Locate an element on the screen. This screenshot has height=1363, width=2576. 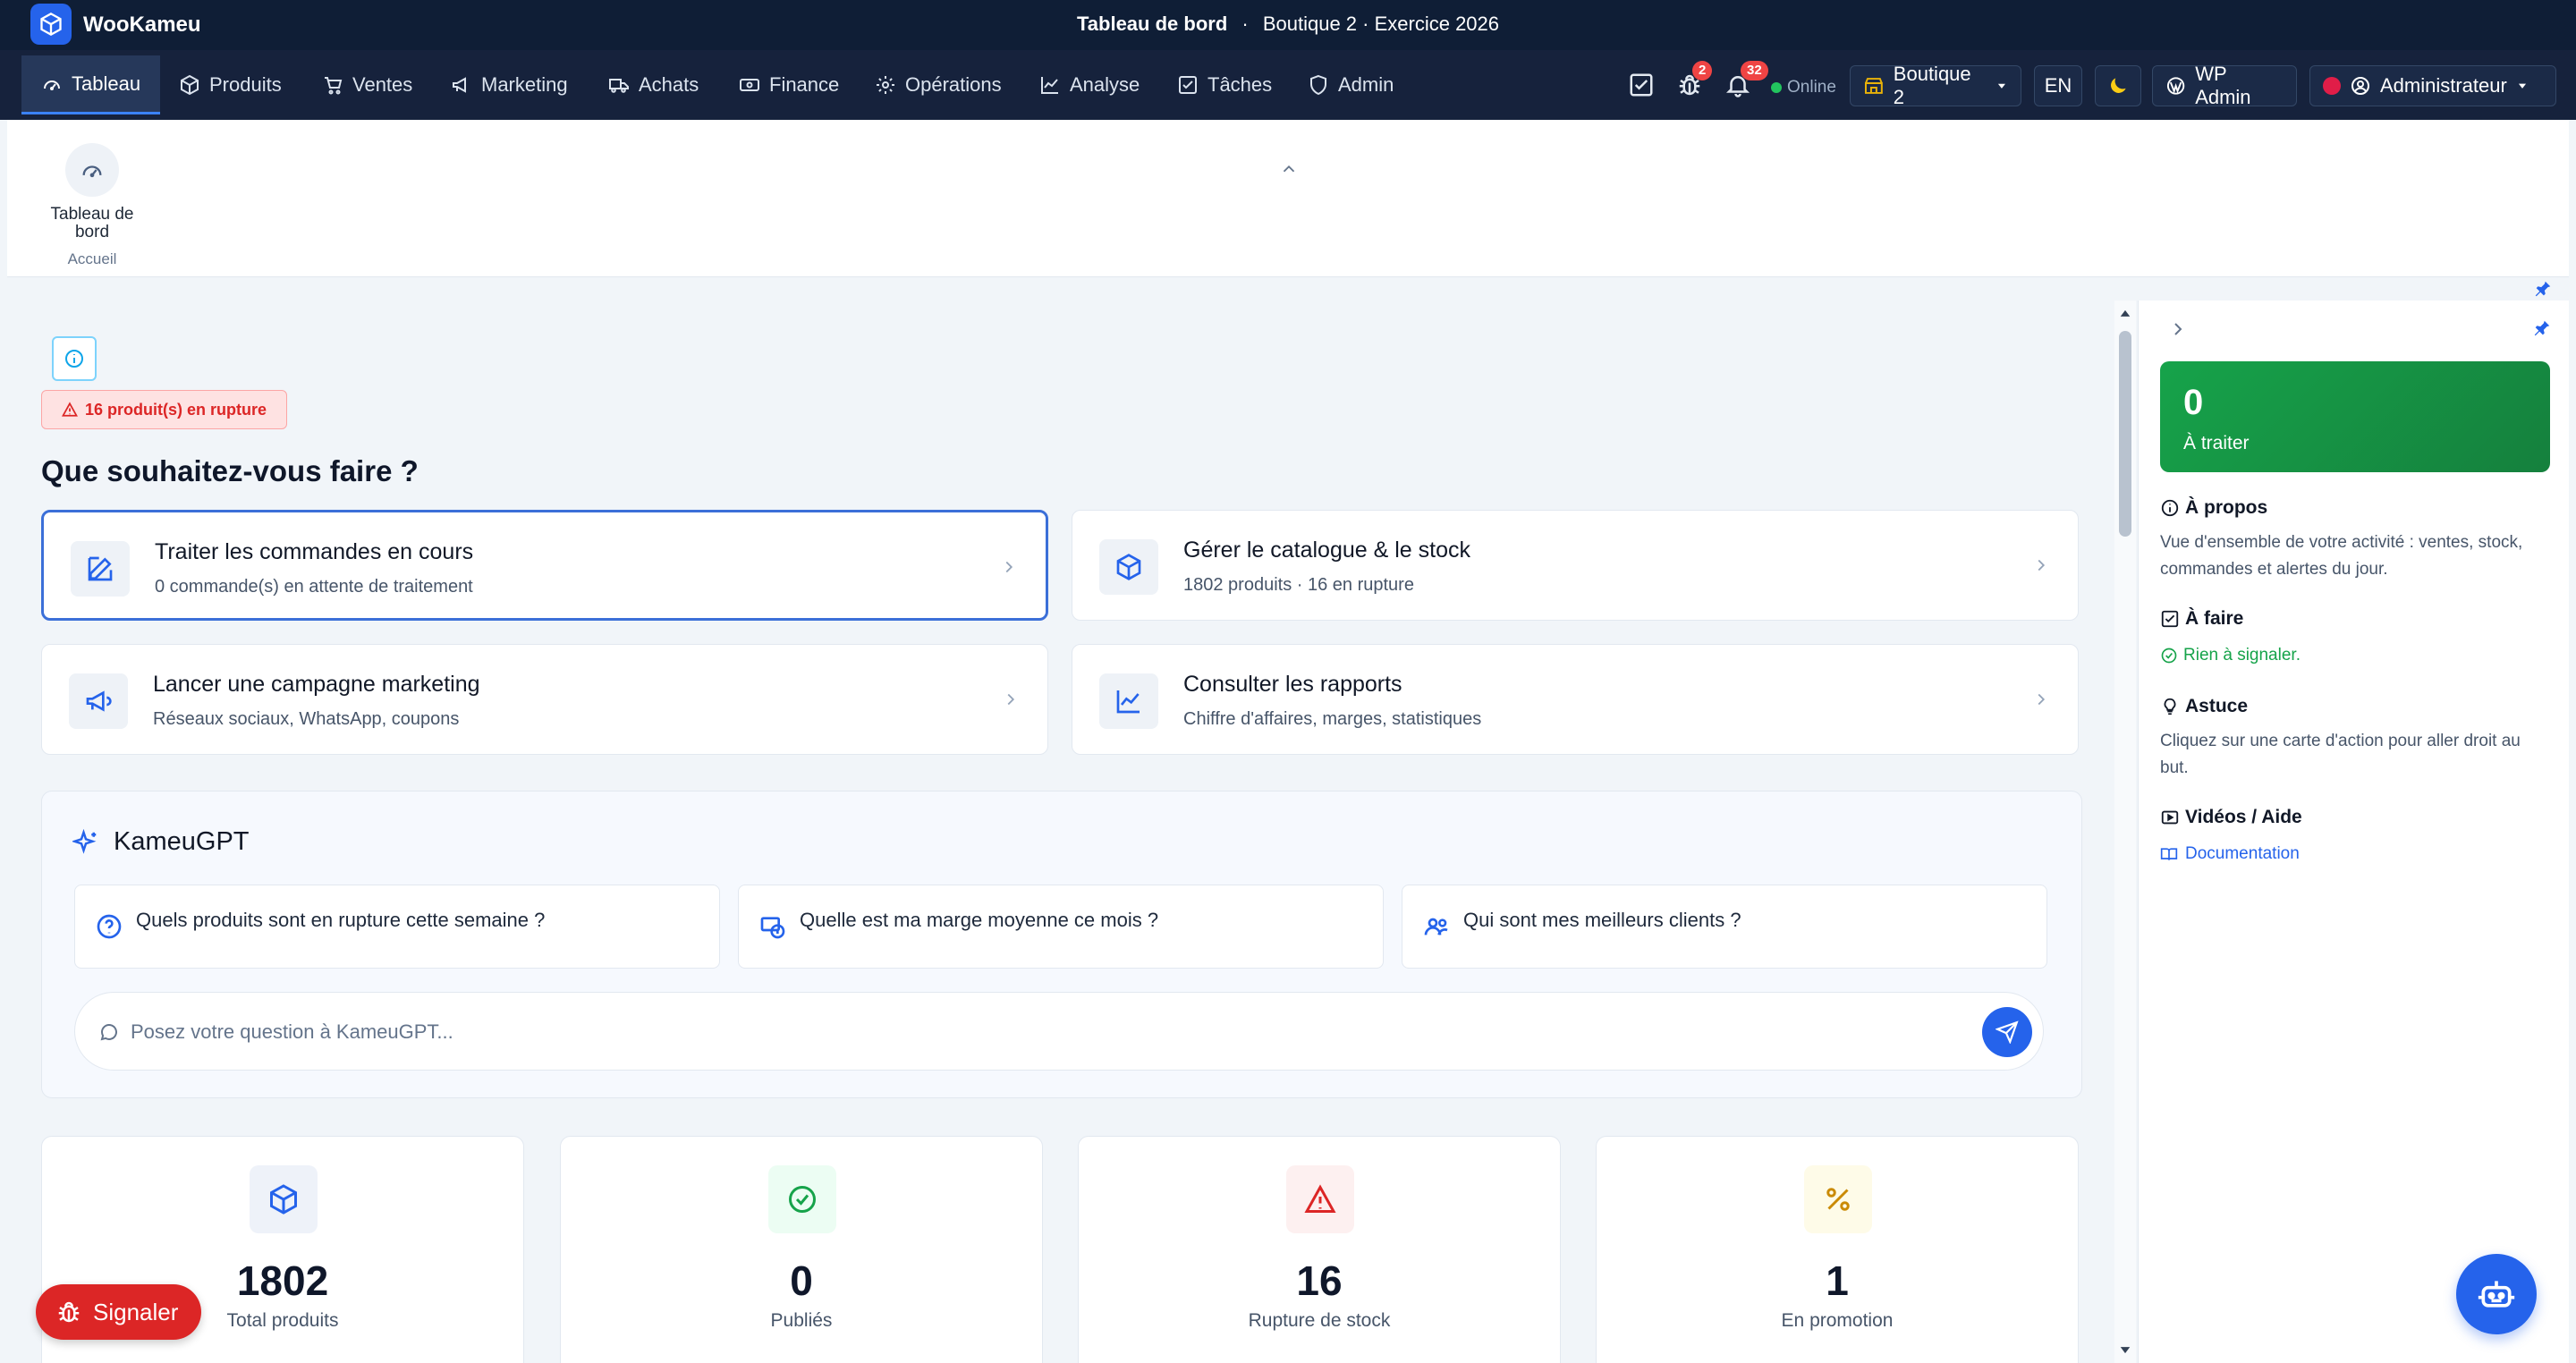
bug-report-button: 2 is located at coordinates (1694, 79).